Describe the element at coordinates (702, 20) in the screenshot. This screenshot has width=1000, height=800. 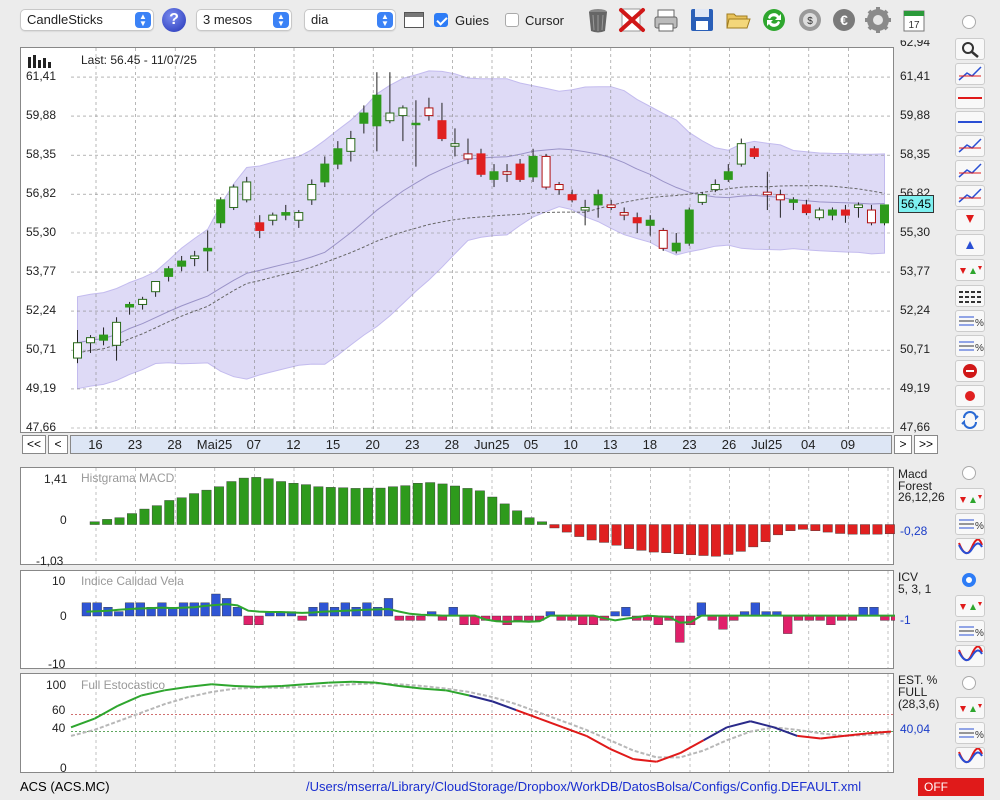
I see `save-icon` at that location.